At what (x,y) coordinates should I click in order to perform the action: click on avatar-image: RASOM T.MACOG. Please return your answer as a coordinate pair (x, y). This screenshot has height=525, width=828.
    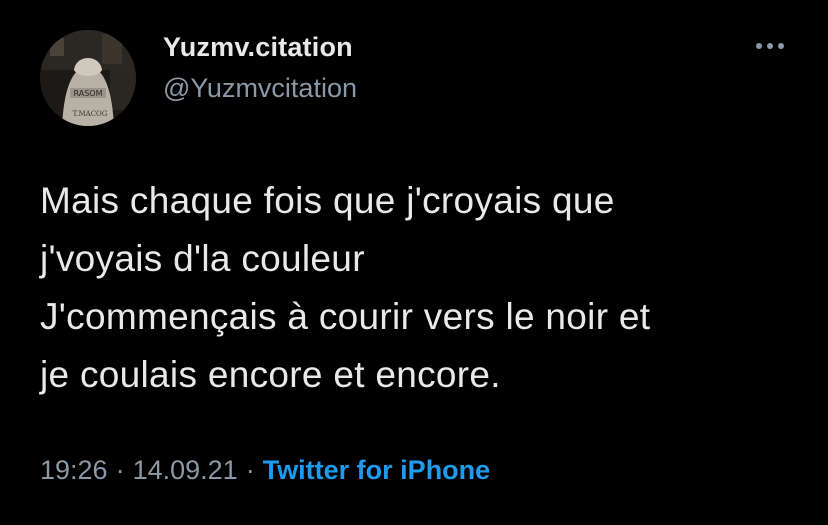
    Looking at the image, I should click on (88, 78).